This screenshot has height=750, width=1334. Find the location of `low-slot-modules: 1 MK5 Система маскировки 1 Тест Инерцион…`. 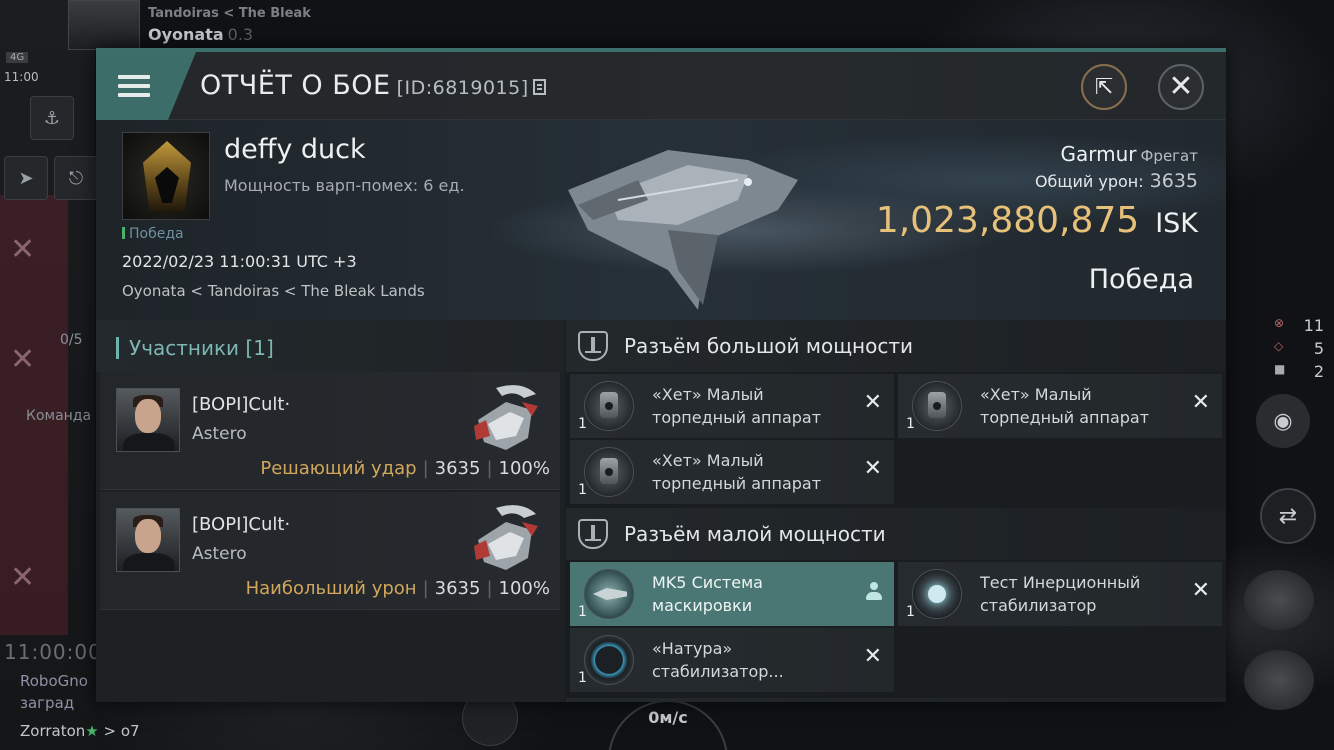

low-slot-modules: 1 MK5 Система маскировки 1 Тест Инерцион… is located at coordinates (896, 628).